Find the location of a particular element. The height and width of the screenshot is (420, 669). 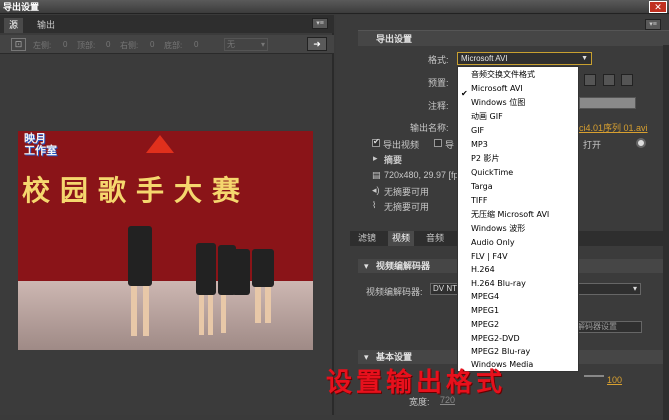

format-menu-item: 音频交换文件格式 is located at coordinates (503, 75).